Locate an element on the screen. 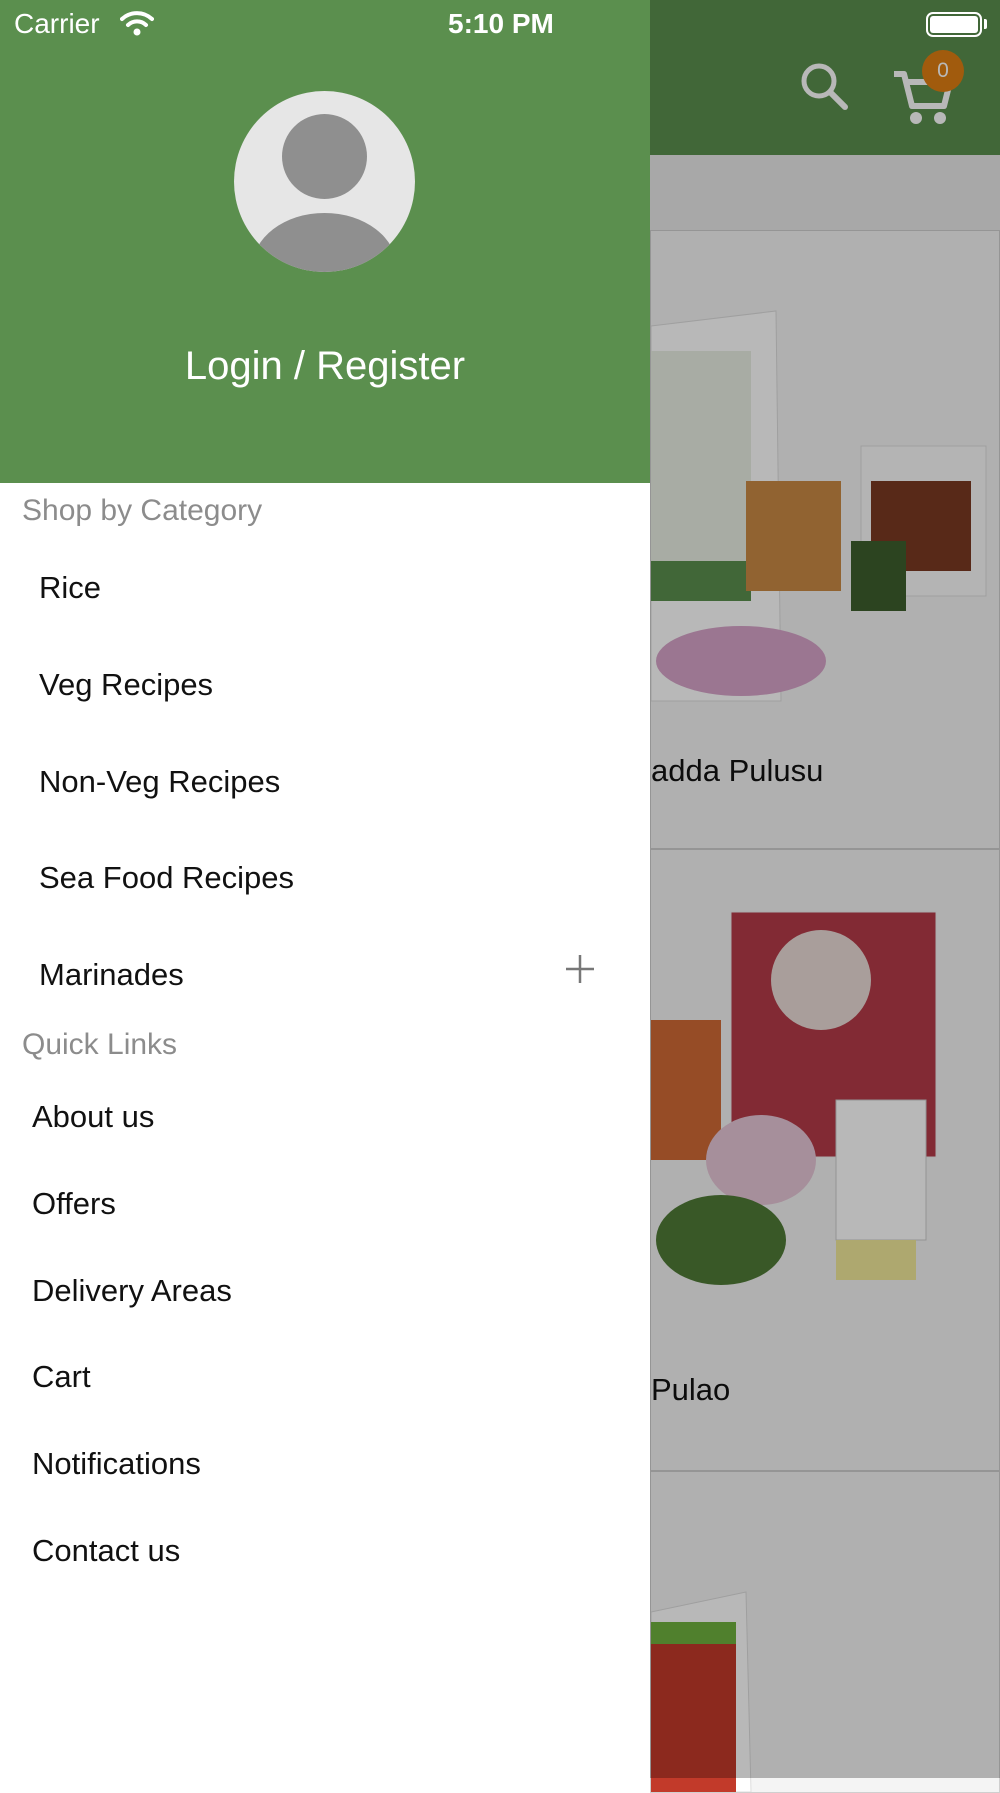  carrier-label: Carrier is located at coordinates (57, 23).